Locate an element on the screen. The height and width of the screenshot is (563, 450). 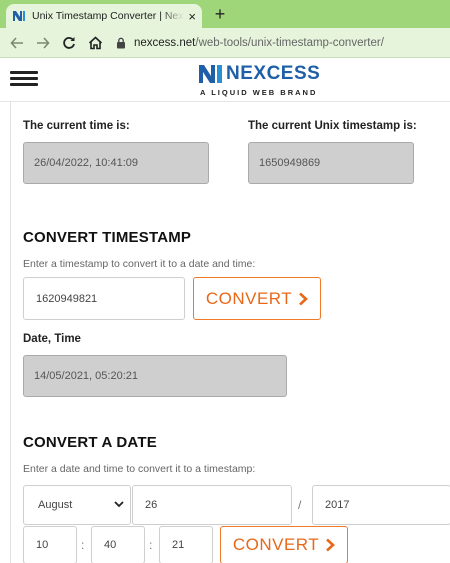
hour-input-value: 10 is located at coordinates (42, 545).